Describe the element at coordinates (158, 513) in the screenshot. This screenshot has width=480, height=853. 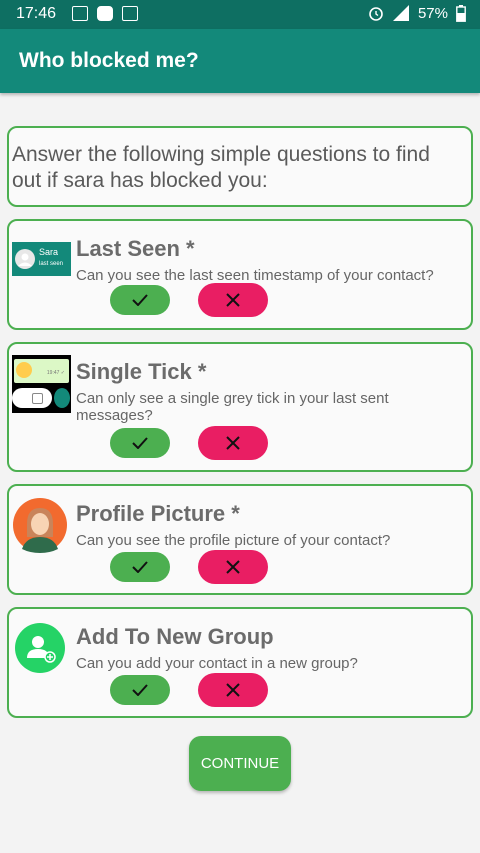
I see `question-title: Profile Picture *` at that location.